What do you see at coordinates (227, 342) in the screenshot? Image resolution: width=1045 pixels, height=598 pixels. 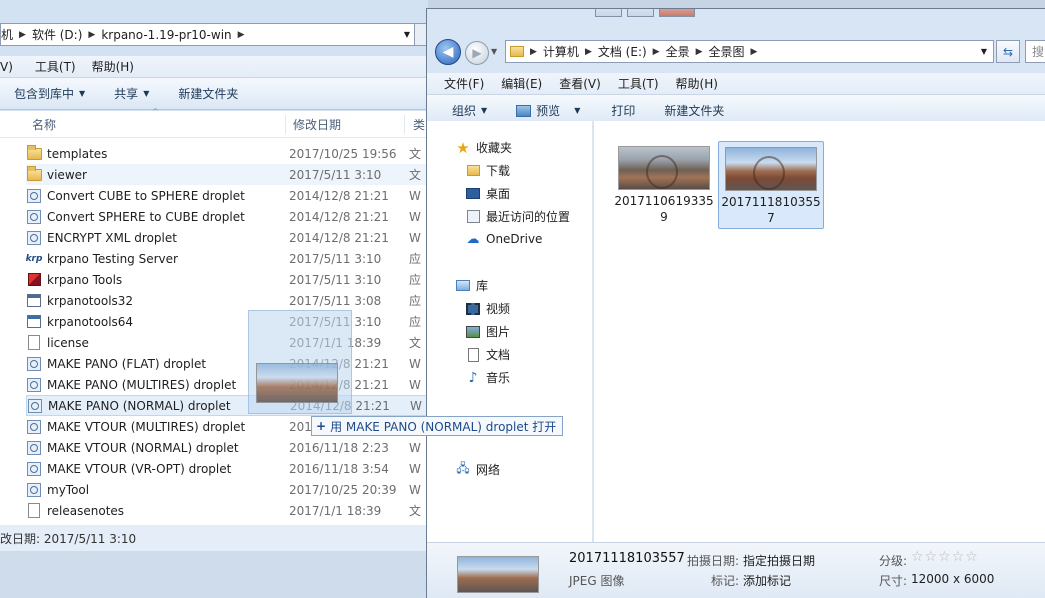 I see `file-row: license2017/1/1 18:39文` at bounding box center [227, 342].